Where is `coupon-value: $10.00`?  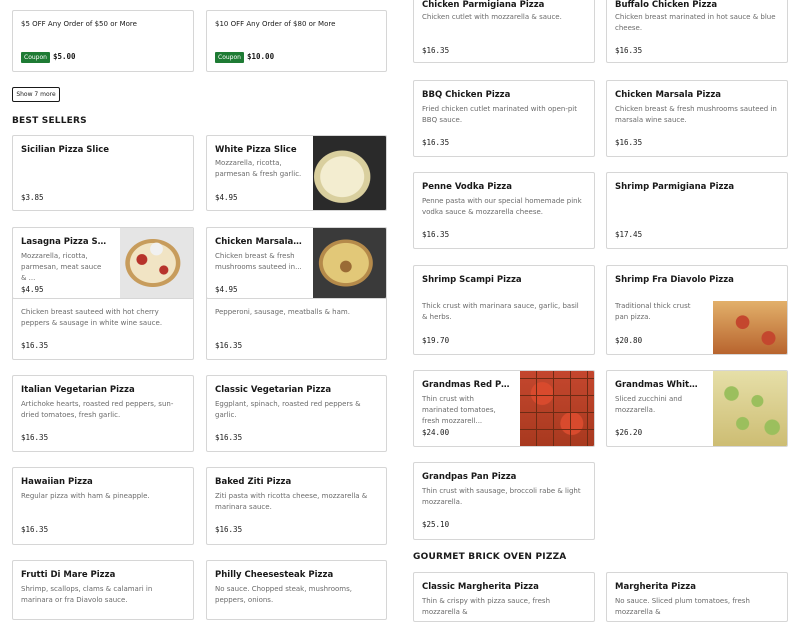 coupon-value: $10.00 is located at coordinates (261, 56).